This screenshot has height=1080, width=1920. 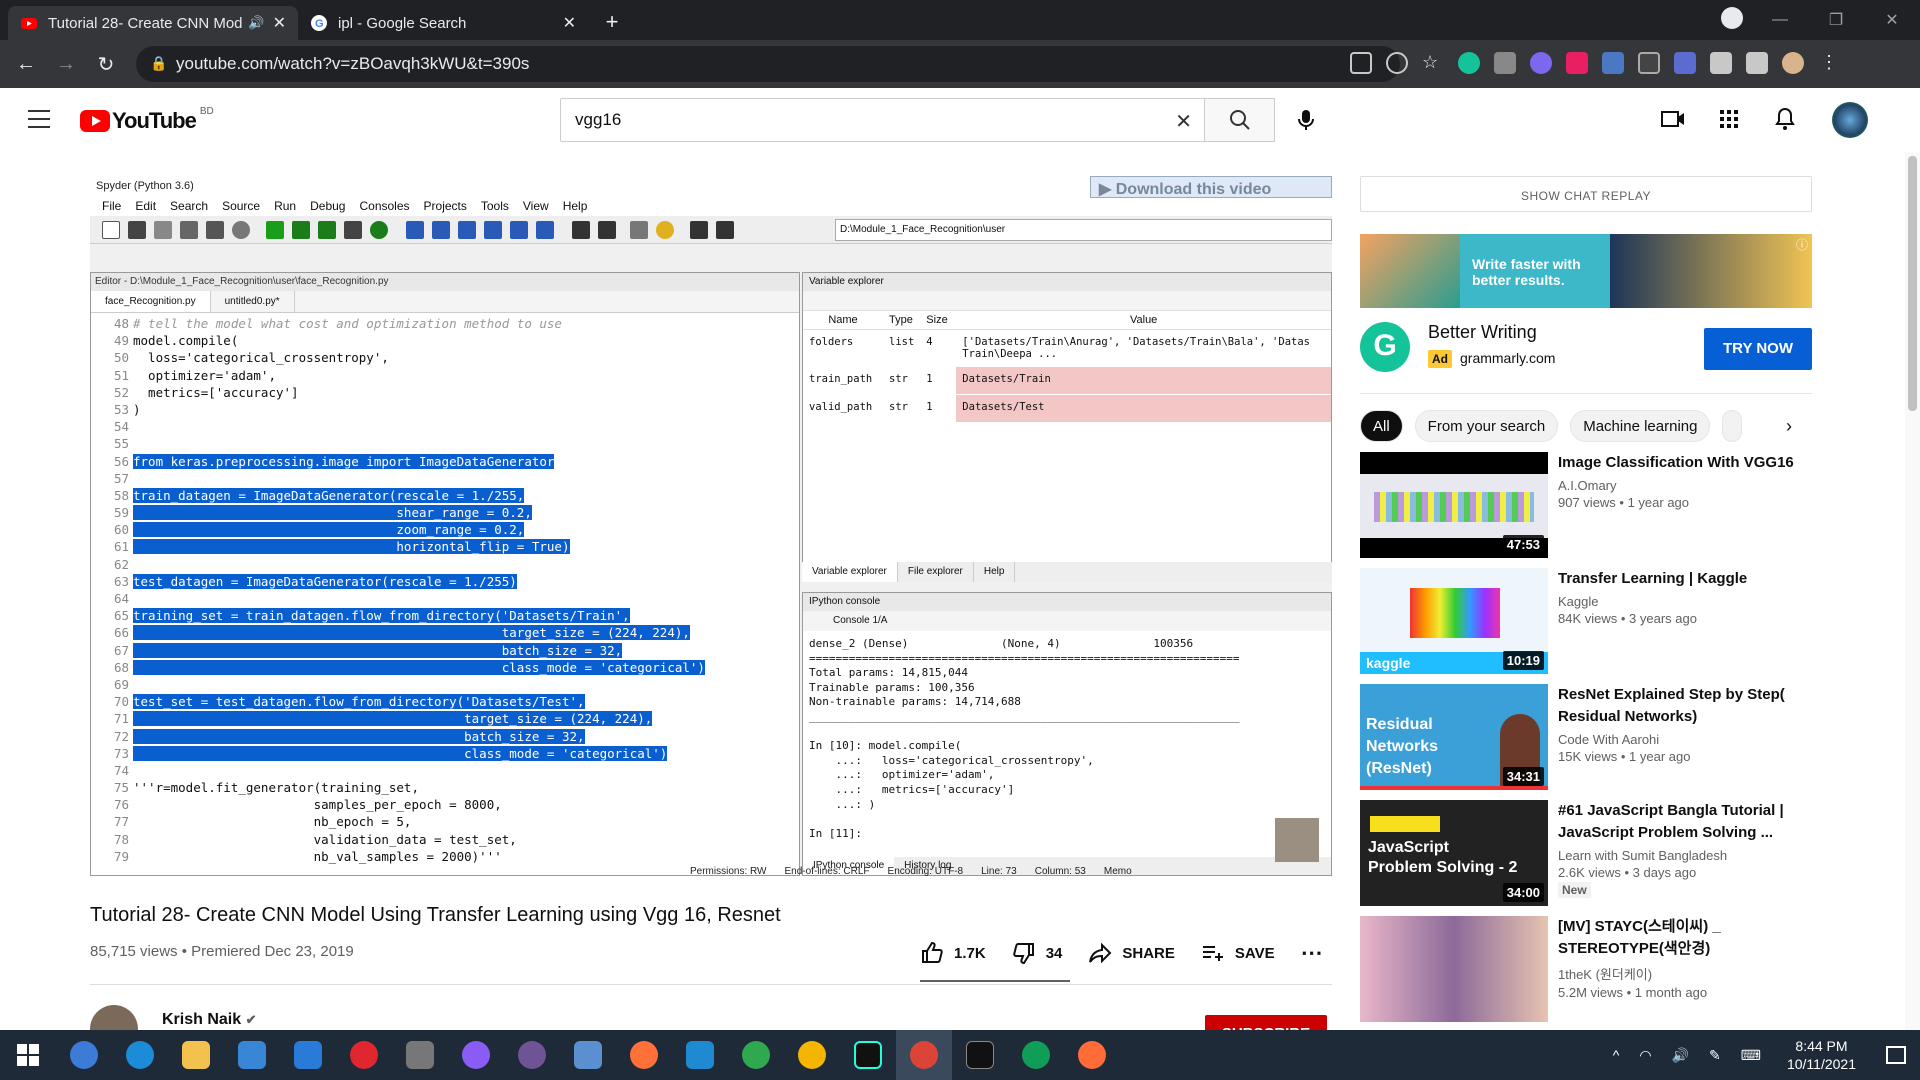 I want to click on youtube-logo: YouTube BD, so click(x=147, y=120).